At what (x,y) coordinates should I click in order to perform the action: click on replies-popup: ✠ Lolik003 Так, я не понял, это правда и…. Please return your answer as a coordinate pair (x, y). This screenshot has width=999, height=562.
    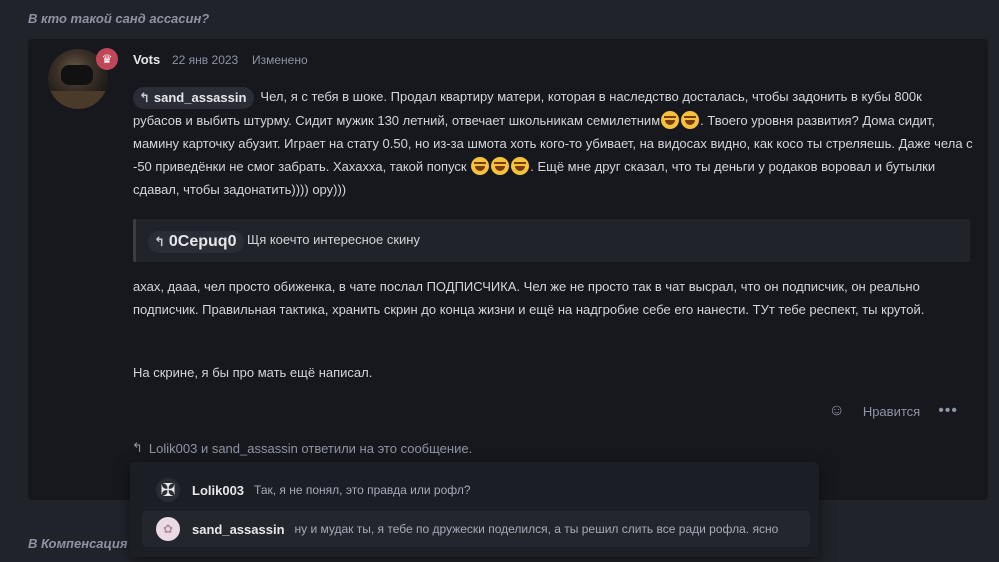
    Looking at the image, I should click on (474, 509).